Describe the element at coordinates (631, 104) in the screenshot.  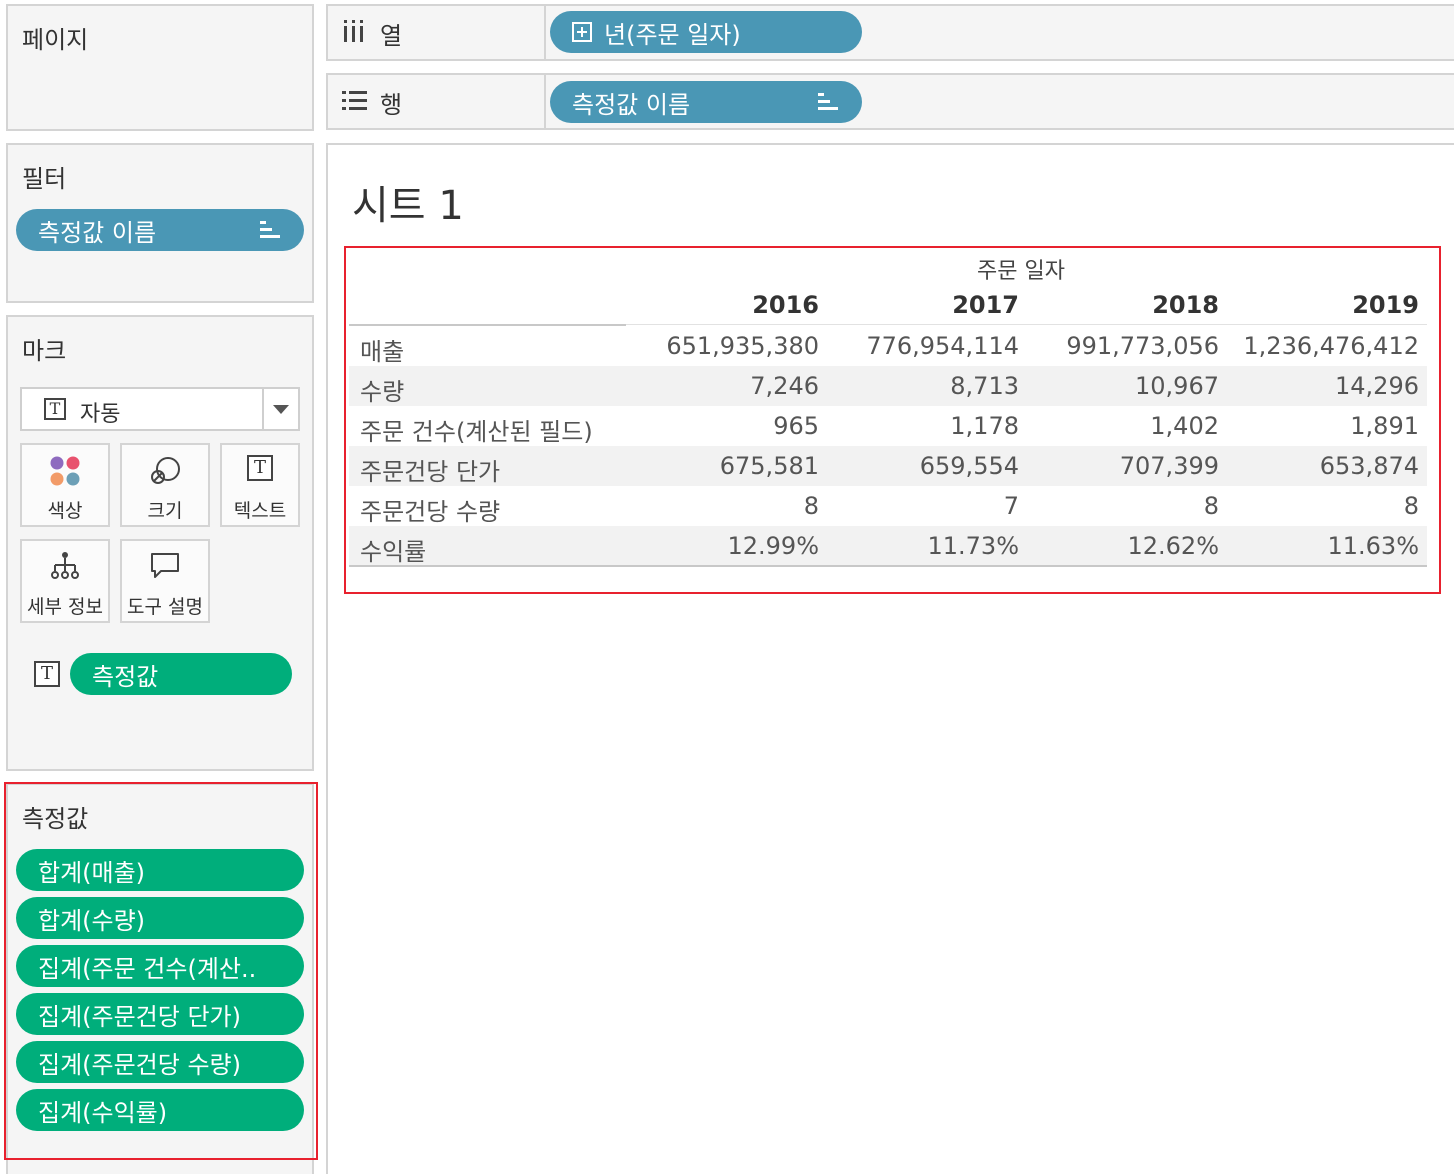
I see `rows-pill-label: 측정값 이름` at that location.